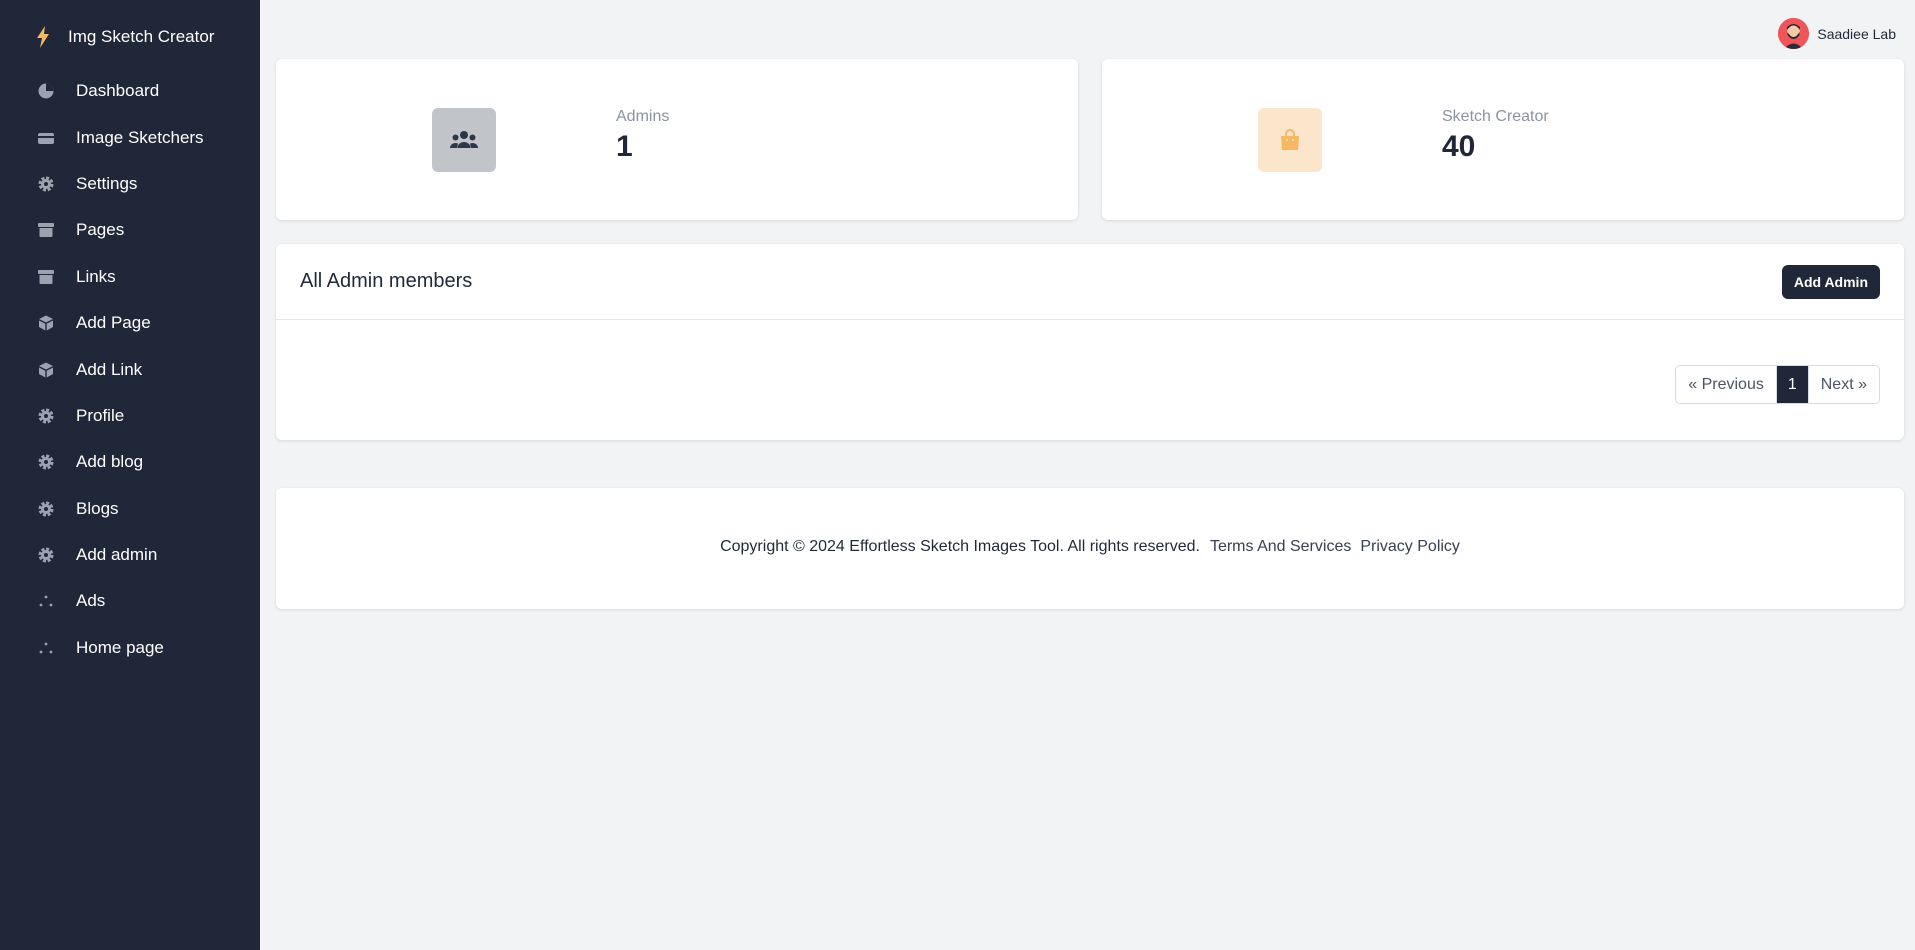 This screenshot has width=1915, height=950. I want to click on sidebar-item-label: Add Page, so click(113, 323).